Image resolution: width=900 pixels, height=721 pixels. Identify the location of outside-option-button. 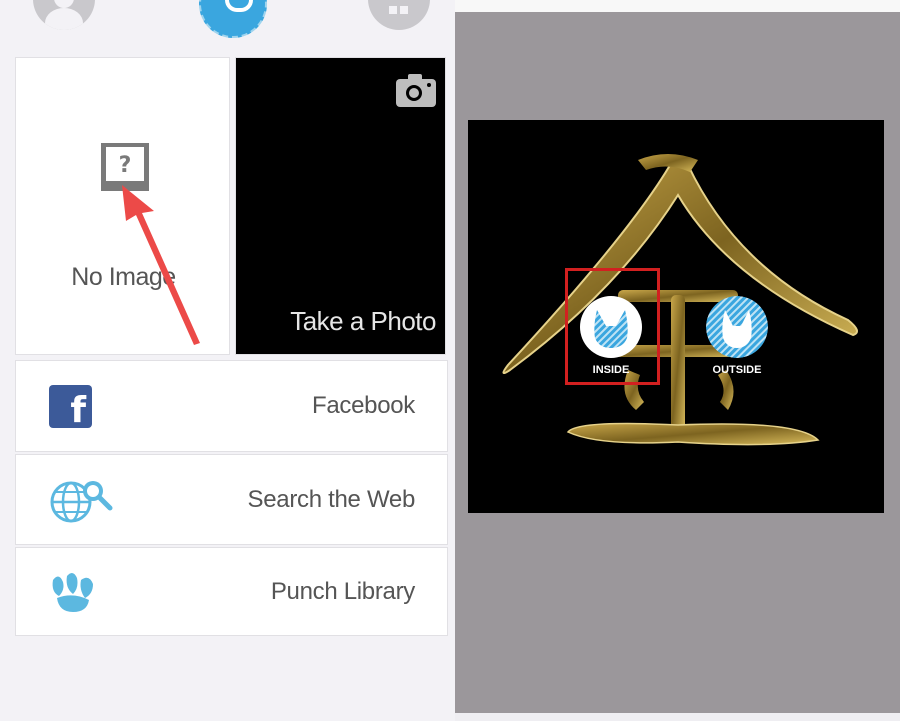
(737, 327).